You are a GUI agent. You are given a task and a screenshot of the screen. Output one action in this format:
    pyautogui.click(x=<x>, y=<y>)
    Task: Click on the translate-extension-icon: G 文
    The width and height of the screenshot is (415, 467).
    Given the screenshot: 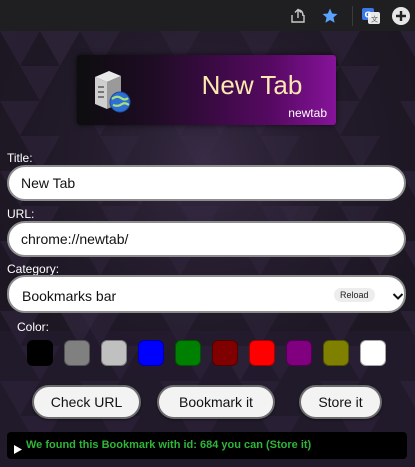 What is the action you would take?
    pyautogui.click(x=371, y=15)
    